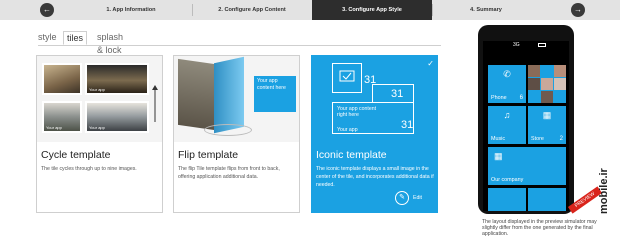 The width and height of the screenshot is (620, 247). Describe the element at coordinates (110, 43) in the screenshot. I see `tab-splash-lock: splash & lock` at that location.